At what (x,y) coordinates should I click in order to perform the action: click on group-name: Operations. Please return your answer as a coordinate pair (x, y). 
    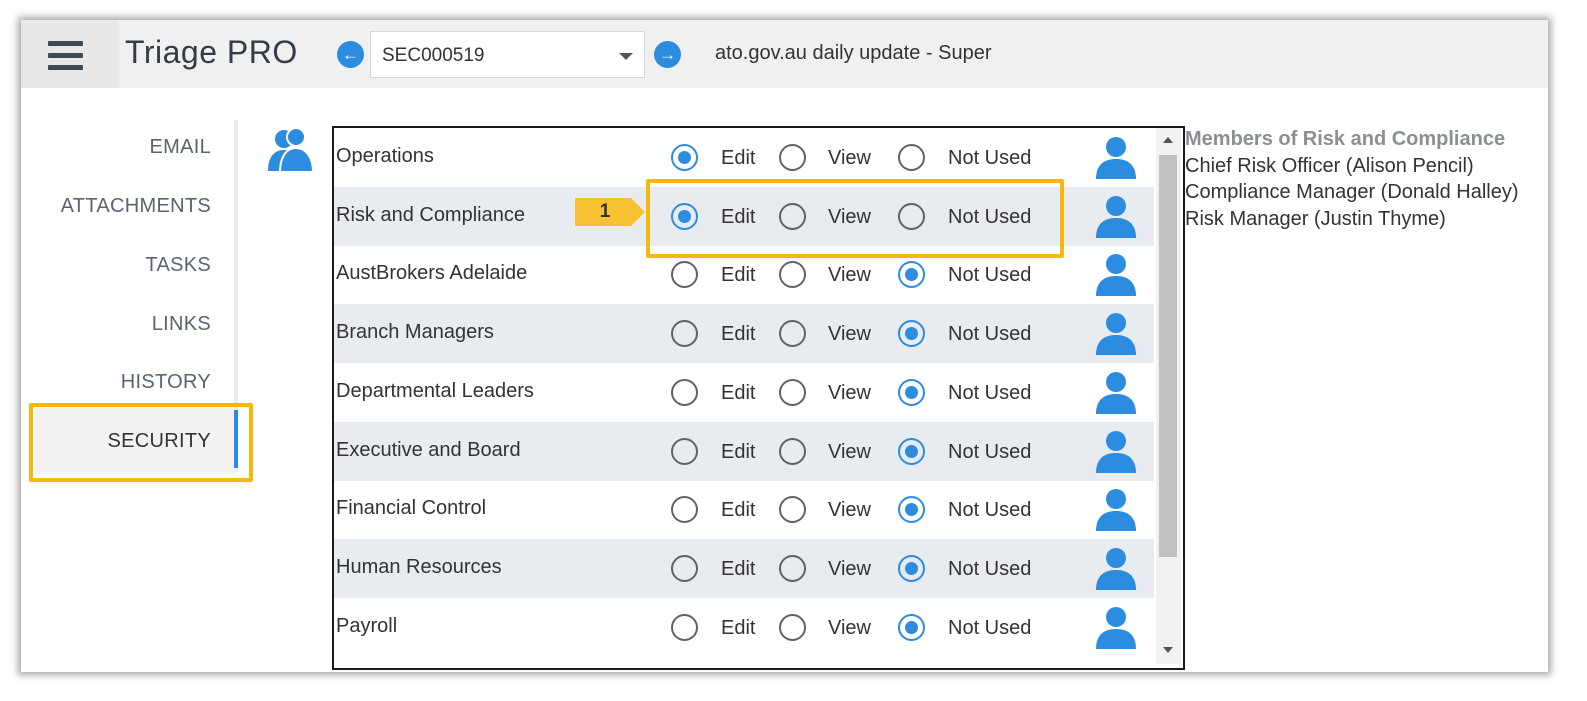
    Looking at the image, I should click on (385, 156).